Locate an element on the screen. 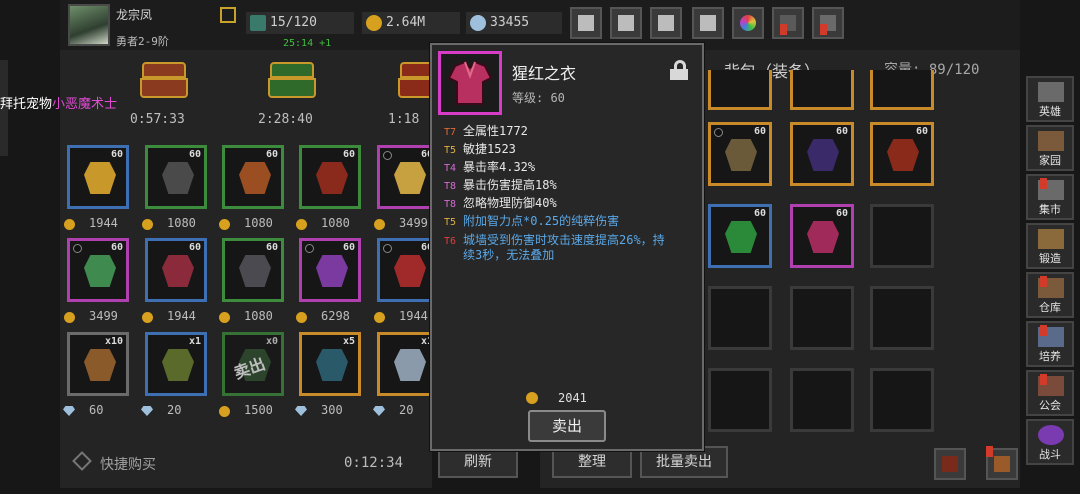 This screenshot has height=494, width=1080. chest-lid is located at coordinates (164, 70).